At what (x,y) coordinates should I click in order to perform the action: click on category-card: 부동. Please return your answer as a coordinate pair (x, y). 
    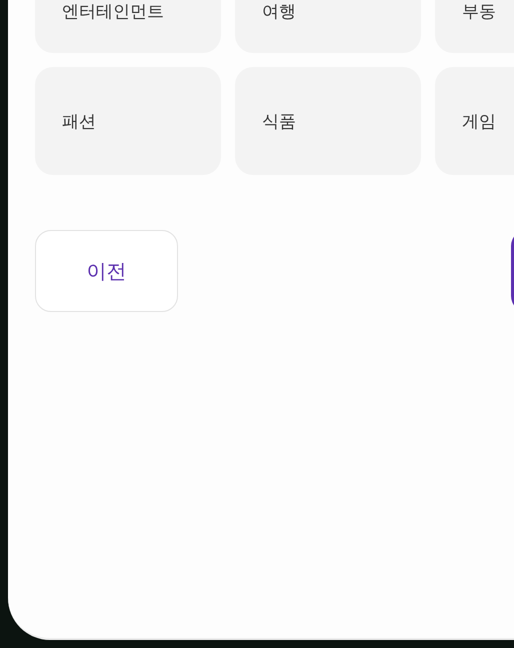
    Looking at the image, I should click on (474, 26).